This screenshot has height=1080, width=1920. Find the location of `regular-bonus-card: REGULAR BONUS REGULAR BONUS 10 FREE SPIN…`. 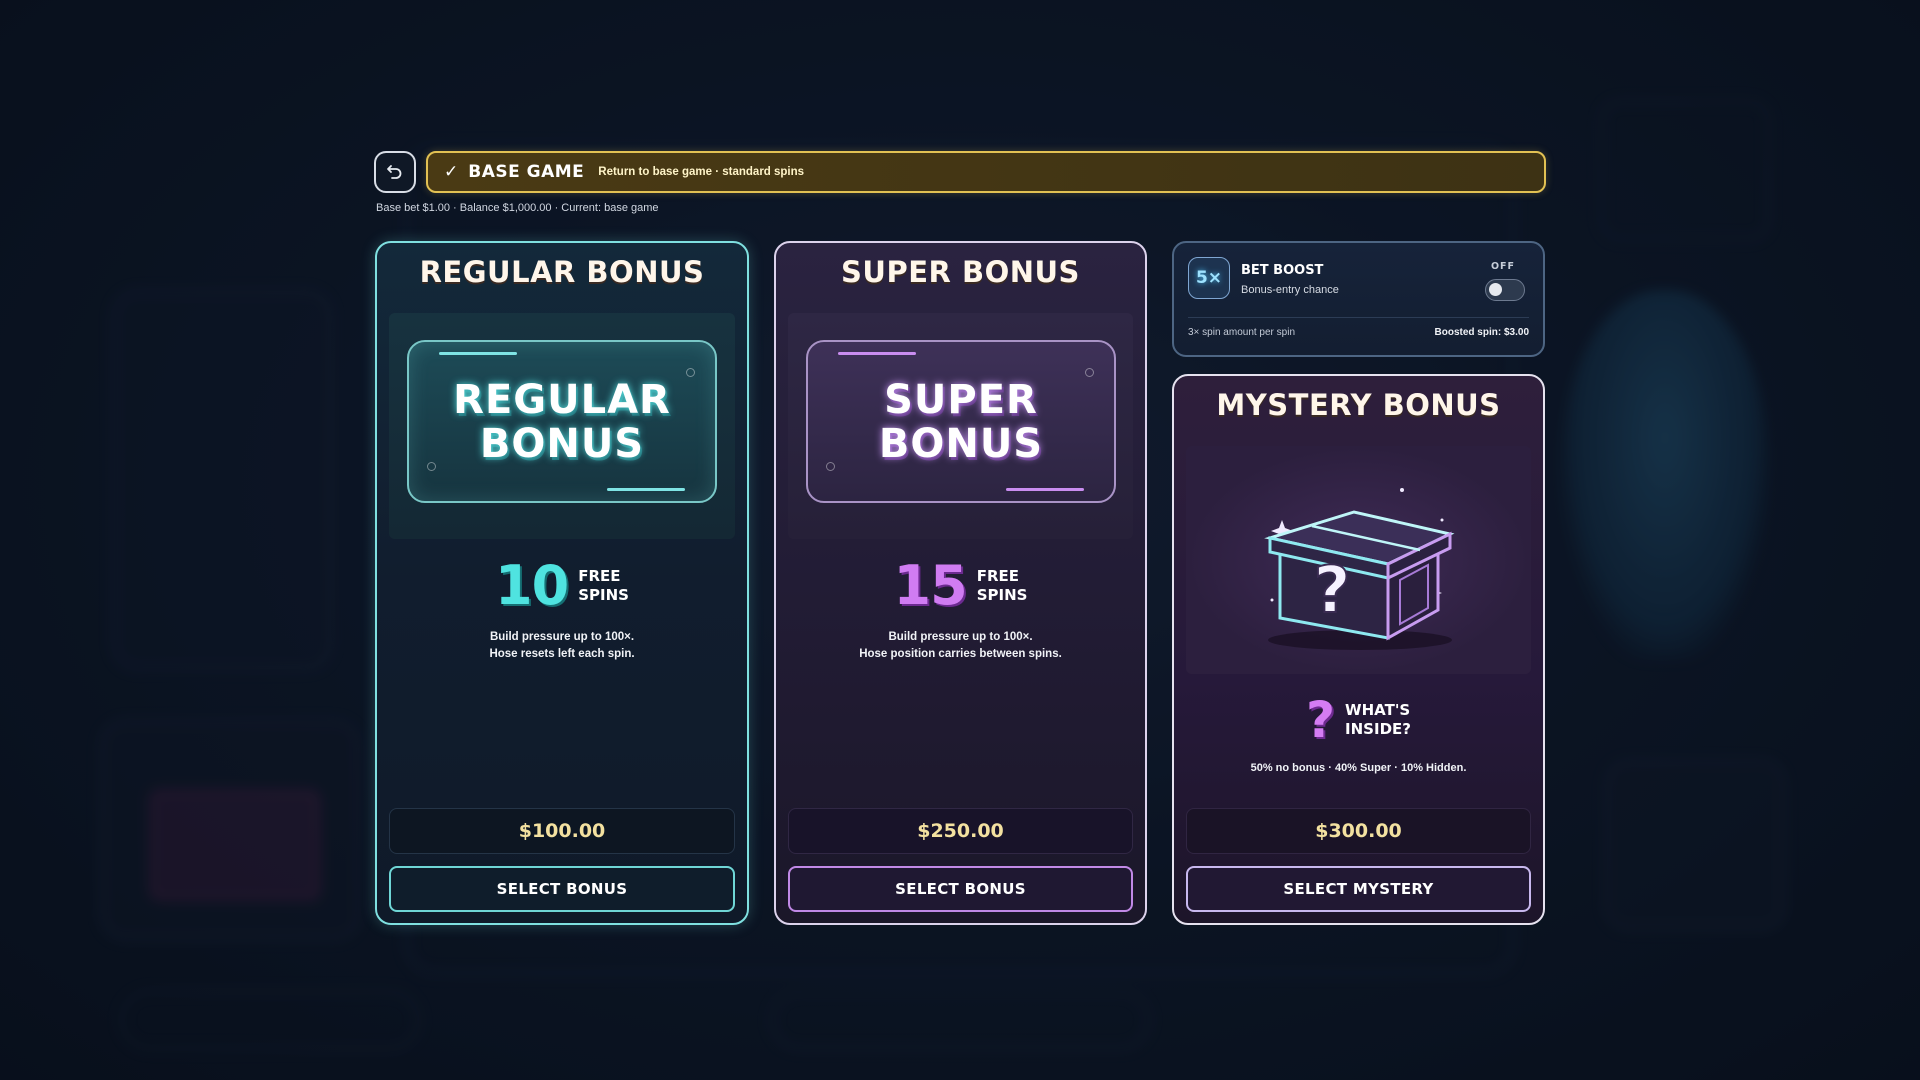

regular-bonus-card: REGULAR BONUS REGULAR BONUS 10 FREE SPIN… is located at coordinates (562, 583).